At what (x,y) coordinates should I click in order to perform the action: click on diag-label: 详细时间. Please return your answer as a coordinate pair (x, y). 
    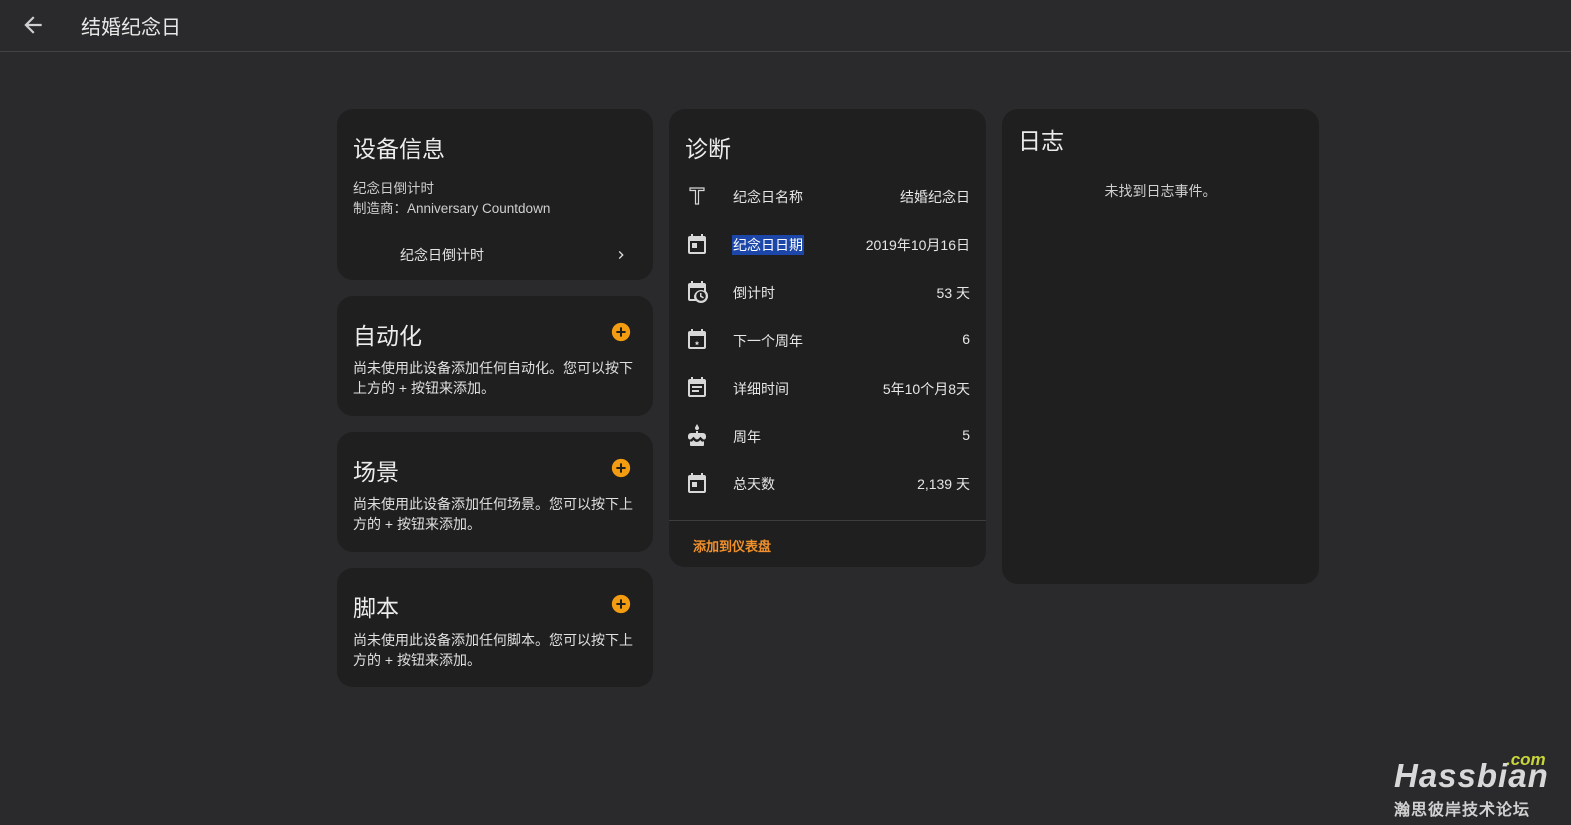
    Looking at the image, I should click on (761, 389).